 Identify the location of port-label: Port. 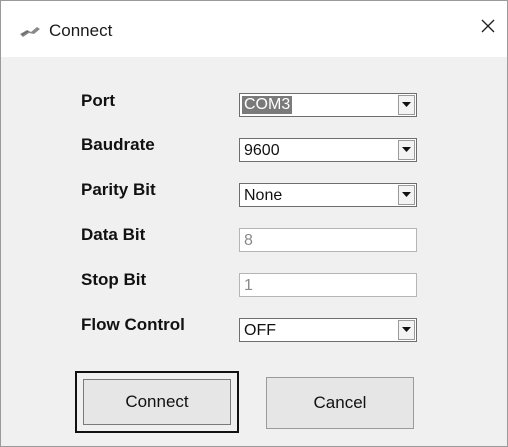
(98, 100).